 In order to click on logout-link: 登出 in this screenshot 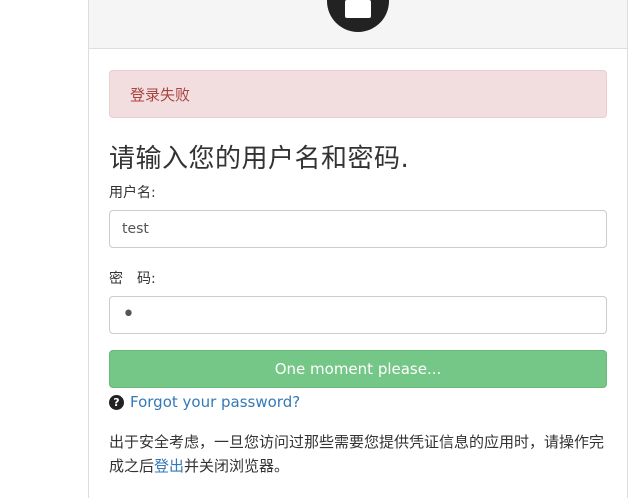, I will do `click(169, 466)`.